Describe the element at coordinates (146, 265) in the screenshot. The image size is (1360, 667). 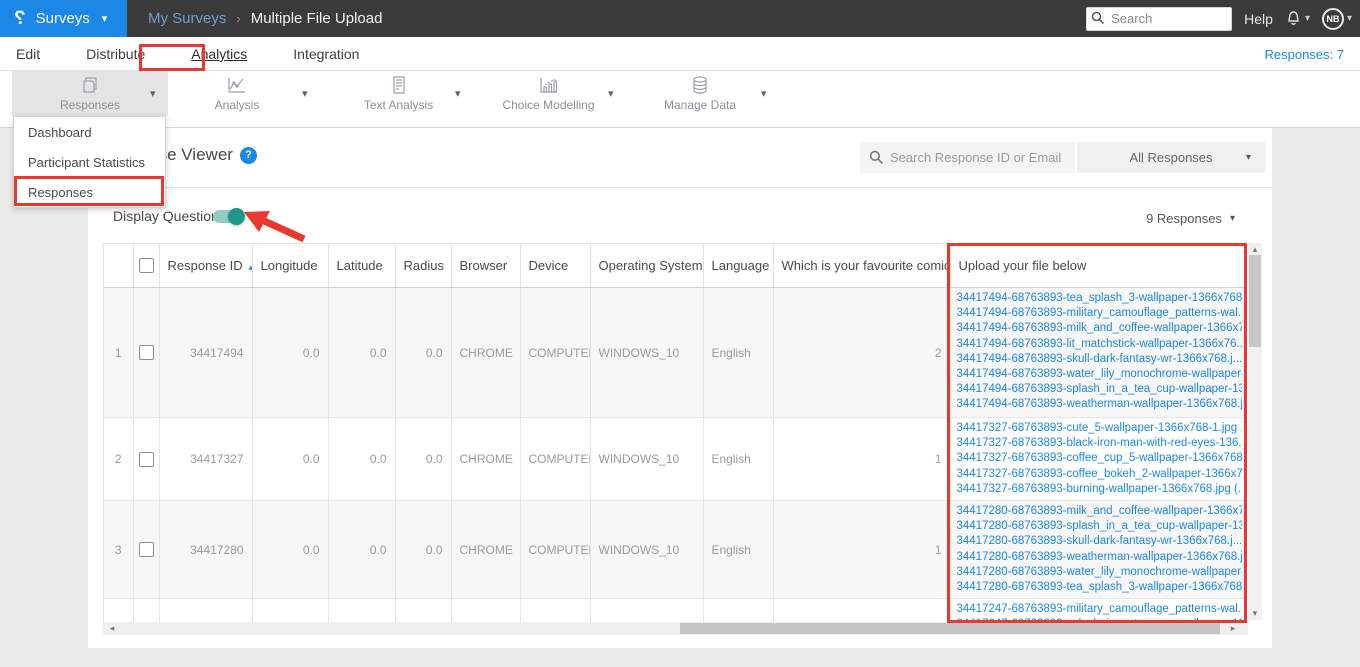
I see `select-all-checkbox` at that location.